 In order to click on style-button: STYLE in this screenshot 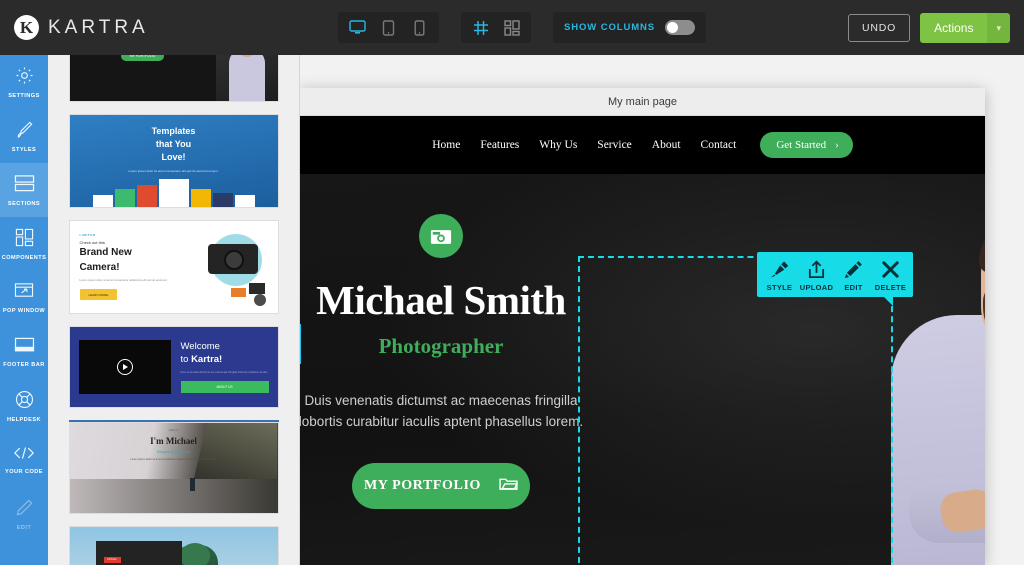, I will do `click(779, 276)`.